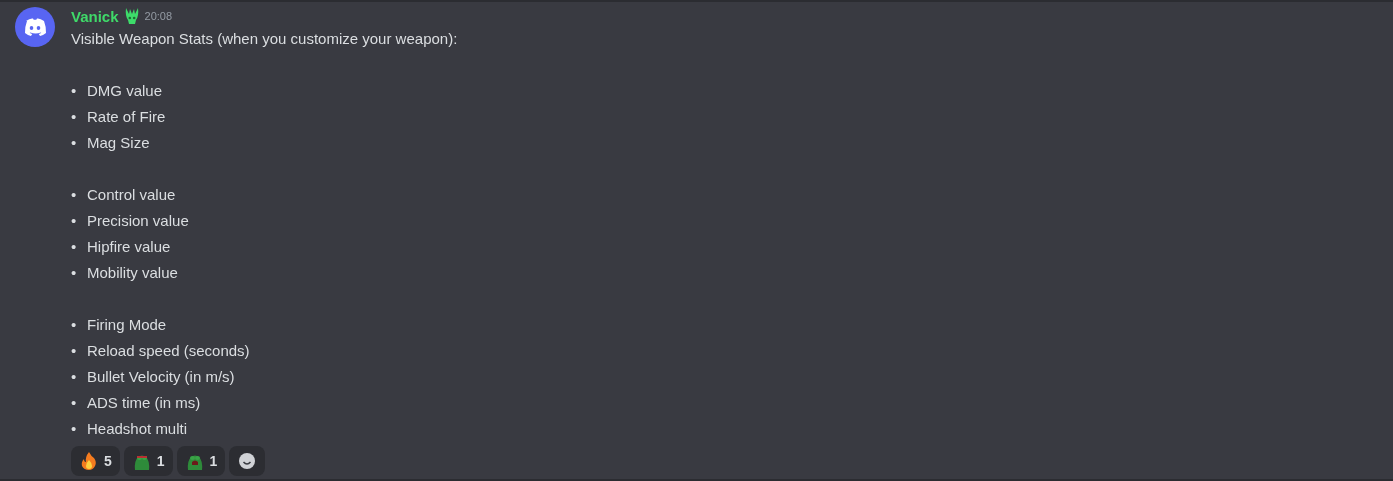  Describe the element at coordinates (138, 221) in the screenshot. I see `list-item: Precision value` at that location.